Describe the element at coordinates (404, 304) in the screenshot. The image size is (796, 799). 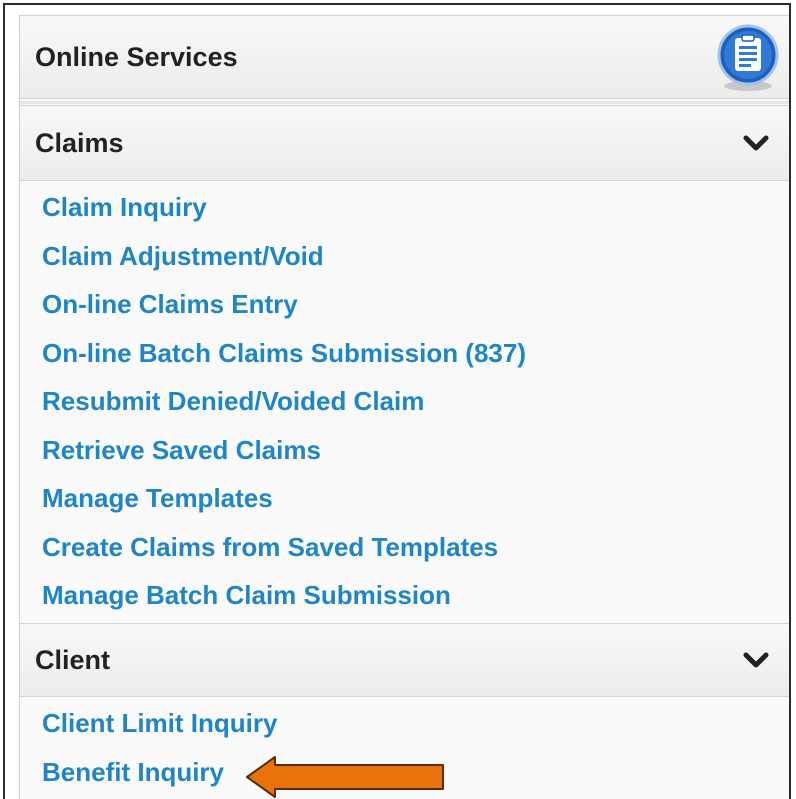
I see `link-online-claims-entry: On-line Claims Entry` at that location.